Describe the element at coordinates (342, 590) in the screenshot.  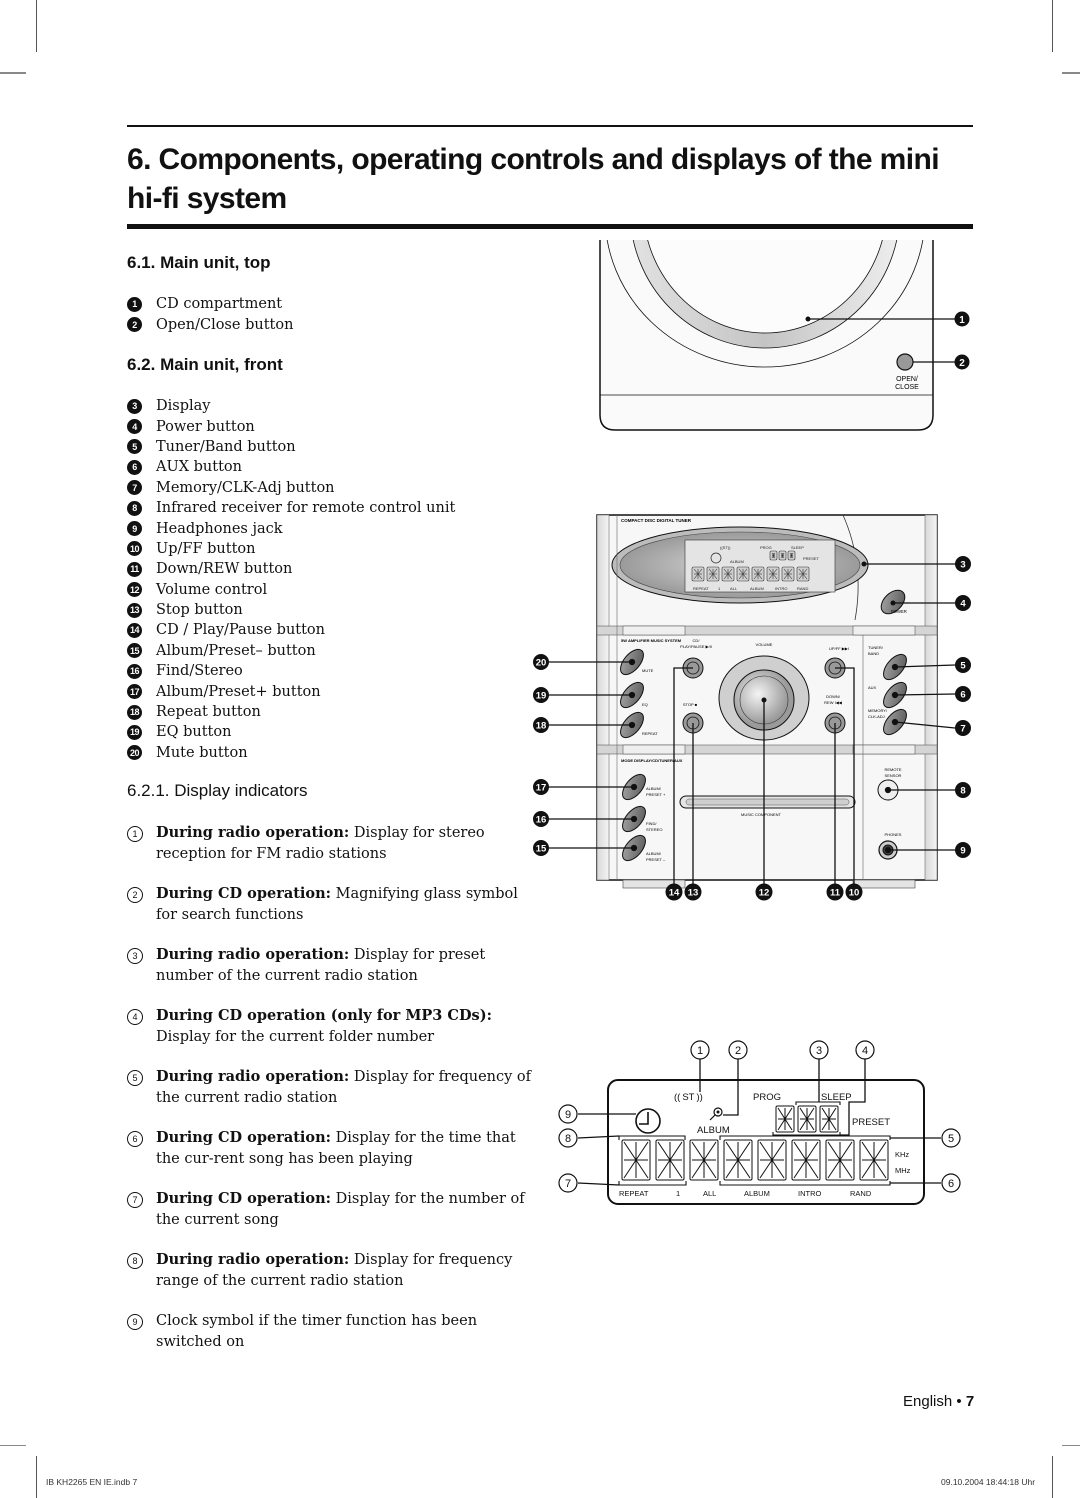
I see `list-item: 12 Volume control` at that location.